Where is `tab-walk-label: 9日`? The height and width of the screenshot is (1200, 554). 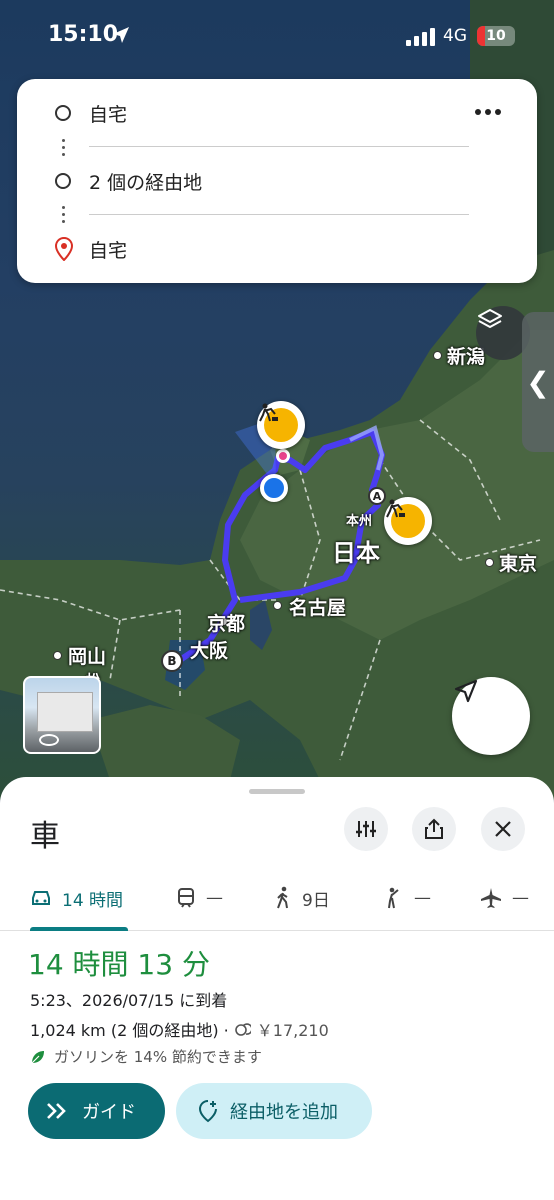
tab-walk-label: 9日 is located at coordinates (316, 900).